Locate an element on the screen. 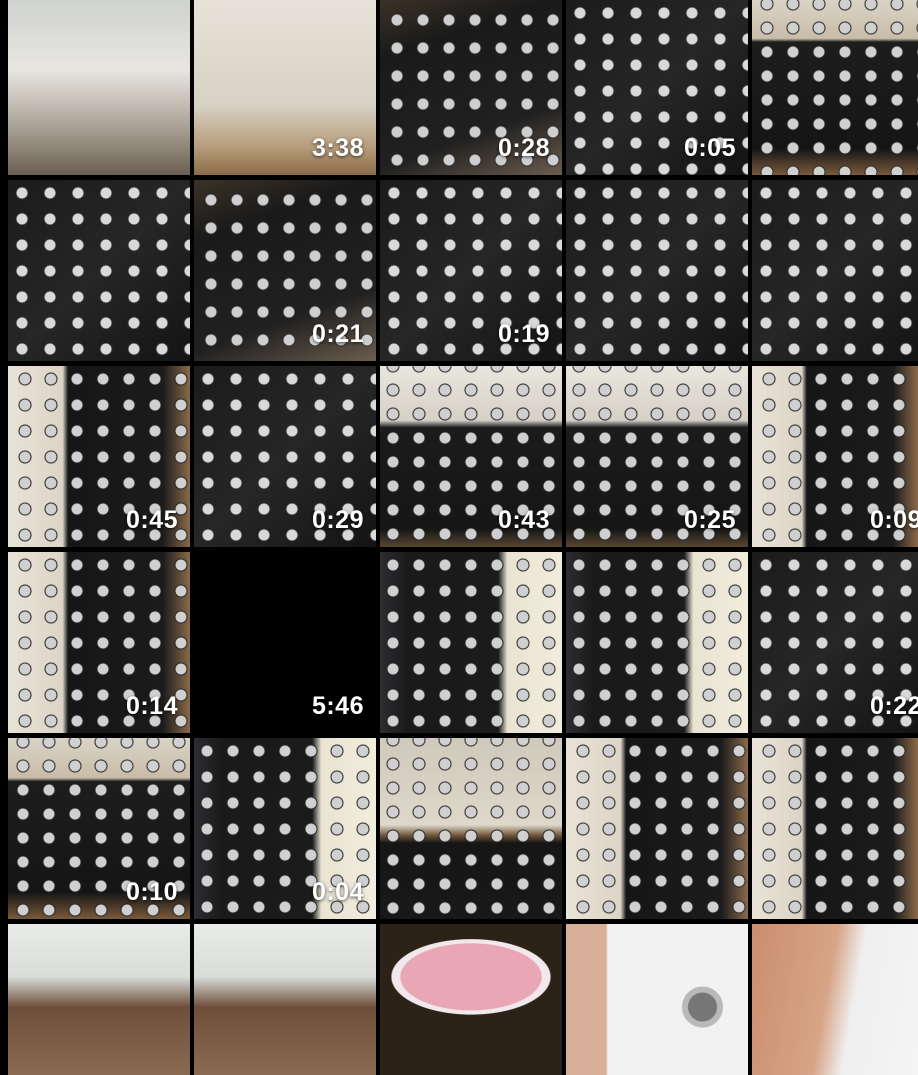 Image resolution: width=918 pixels, height=1075 pixels. video-thumbnail: 0:29 is located at coordinates (285, 456).